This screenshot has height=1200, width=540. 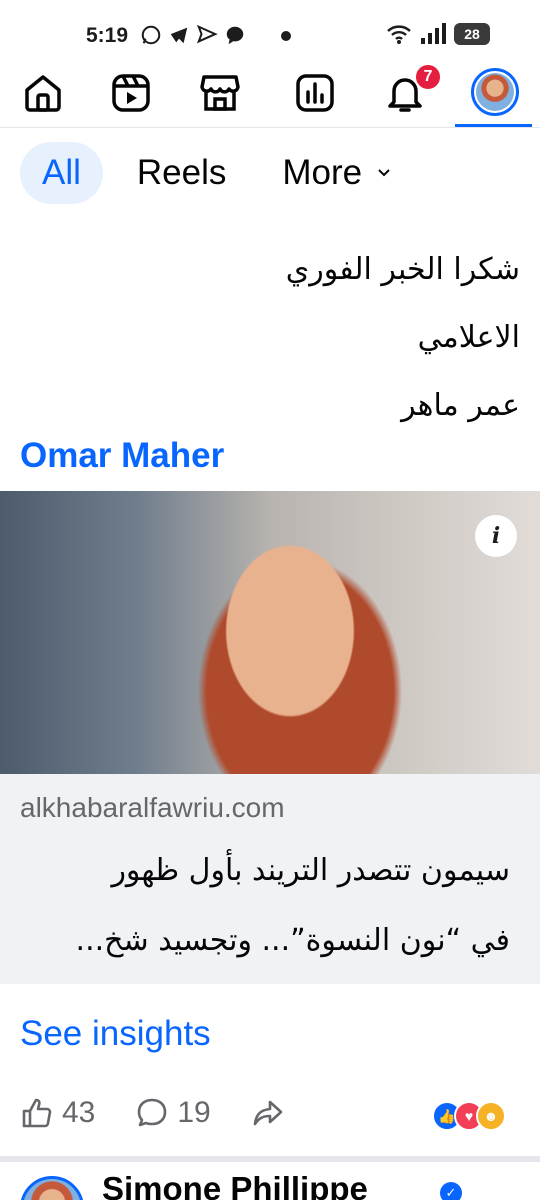 What do you see at coordinates (152, 807) in the screenshot?
I see `link-preview-domain: alkhabaralfawriu.com` at bounding box center [152, 807].